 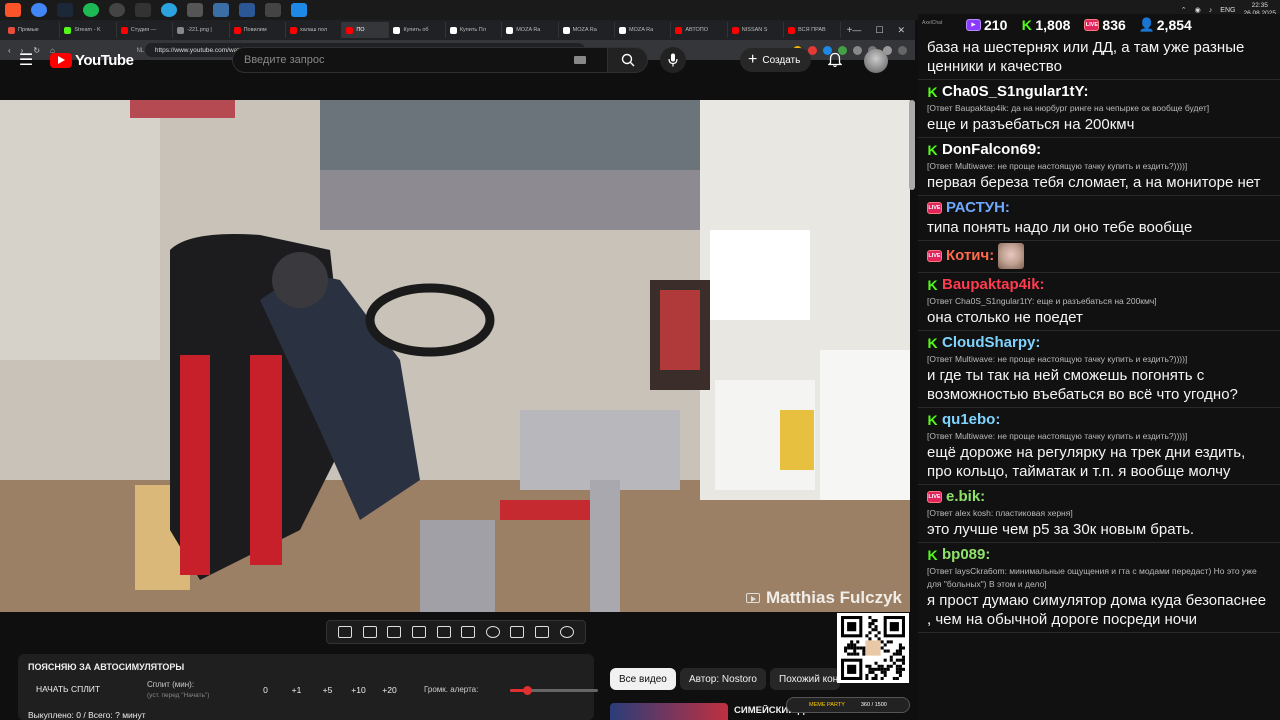 I want to click on chat-username: qu1ebo:, so click(x=971, y=420).